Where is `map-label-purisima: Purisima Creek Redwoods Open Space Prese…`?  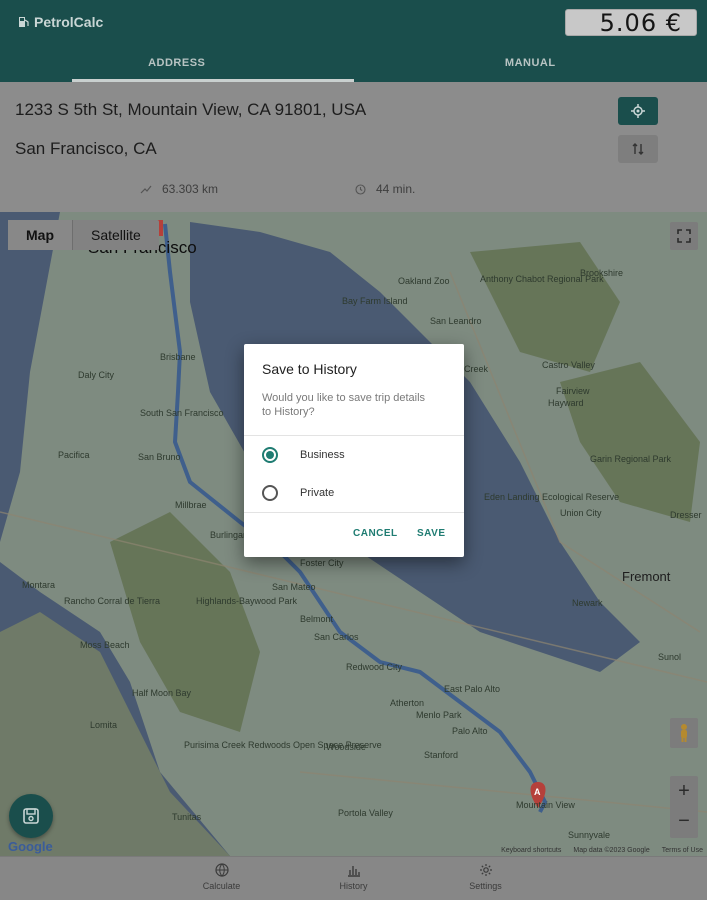 map-label-purisima: Purisima Creek Redwoods Open Space Prese… is located at coordinates (283, 745).